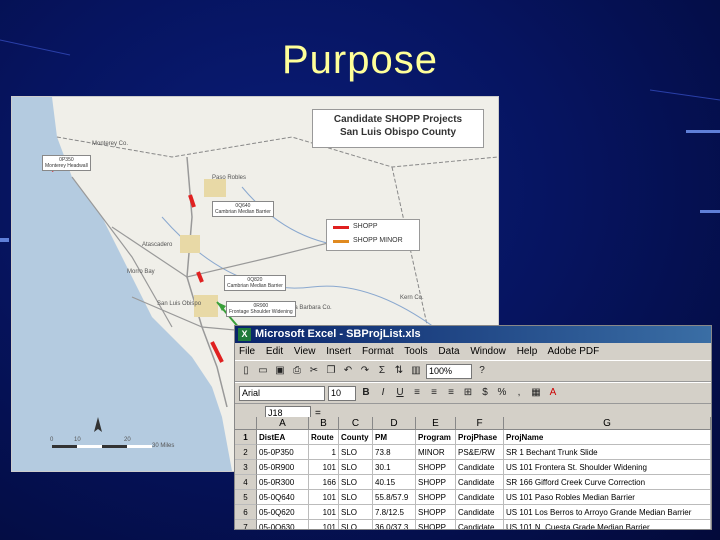  I want to click on column-header-g: G, so click(607, 423).